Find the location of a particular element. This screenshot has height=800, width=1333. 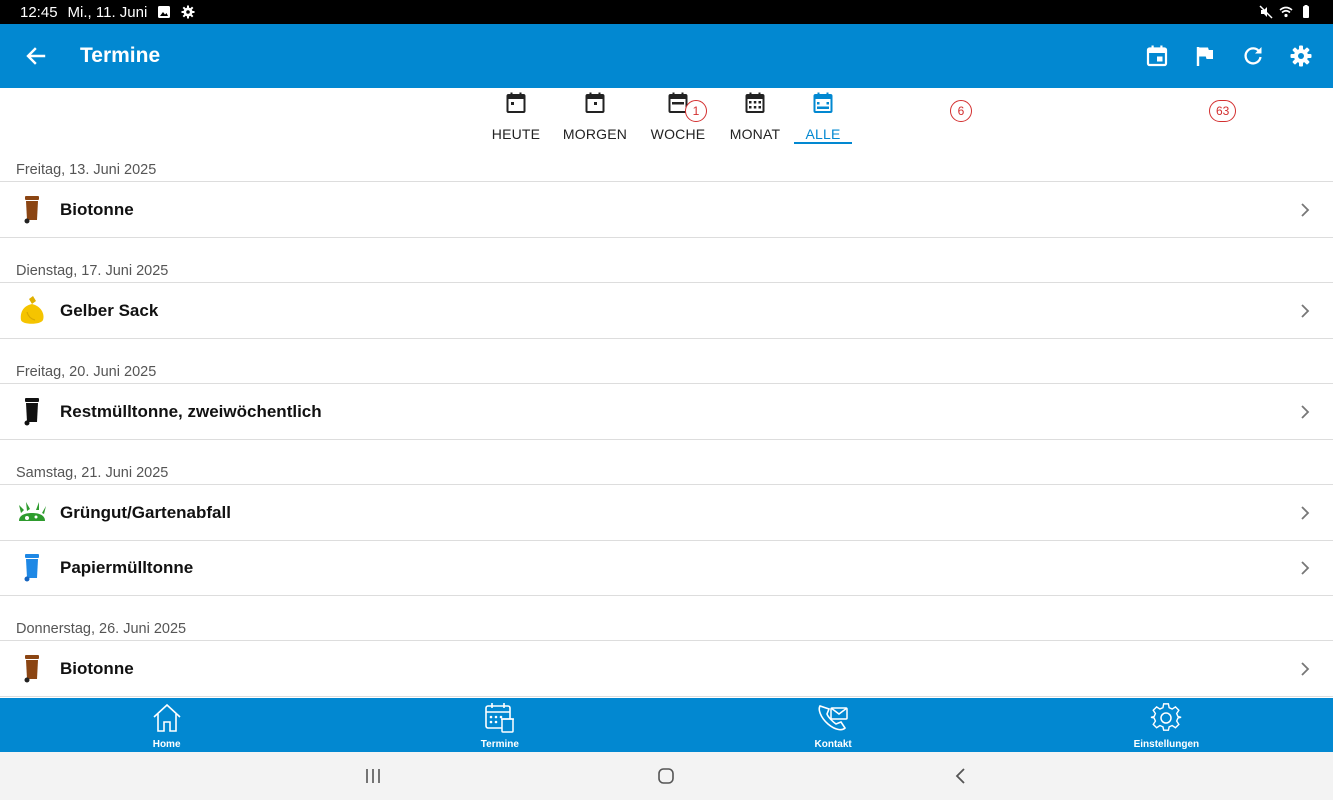

calendar-today-icon is located at coordinates (516, 102).